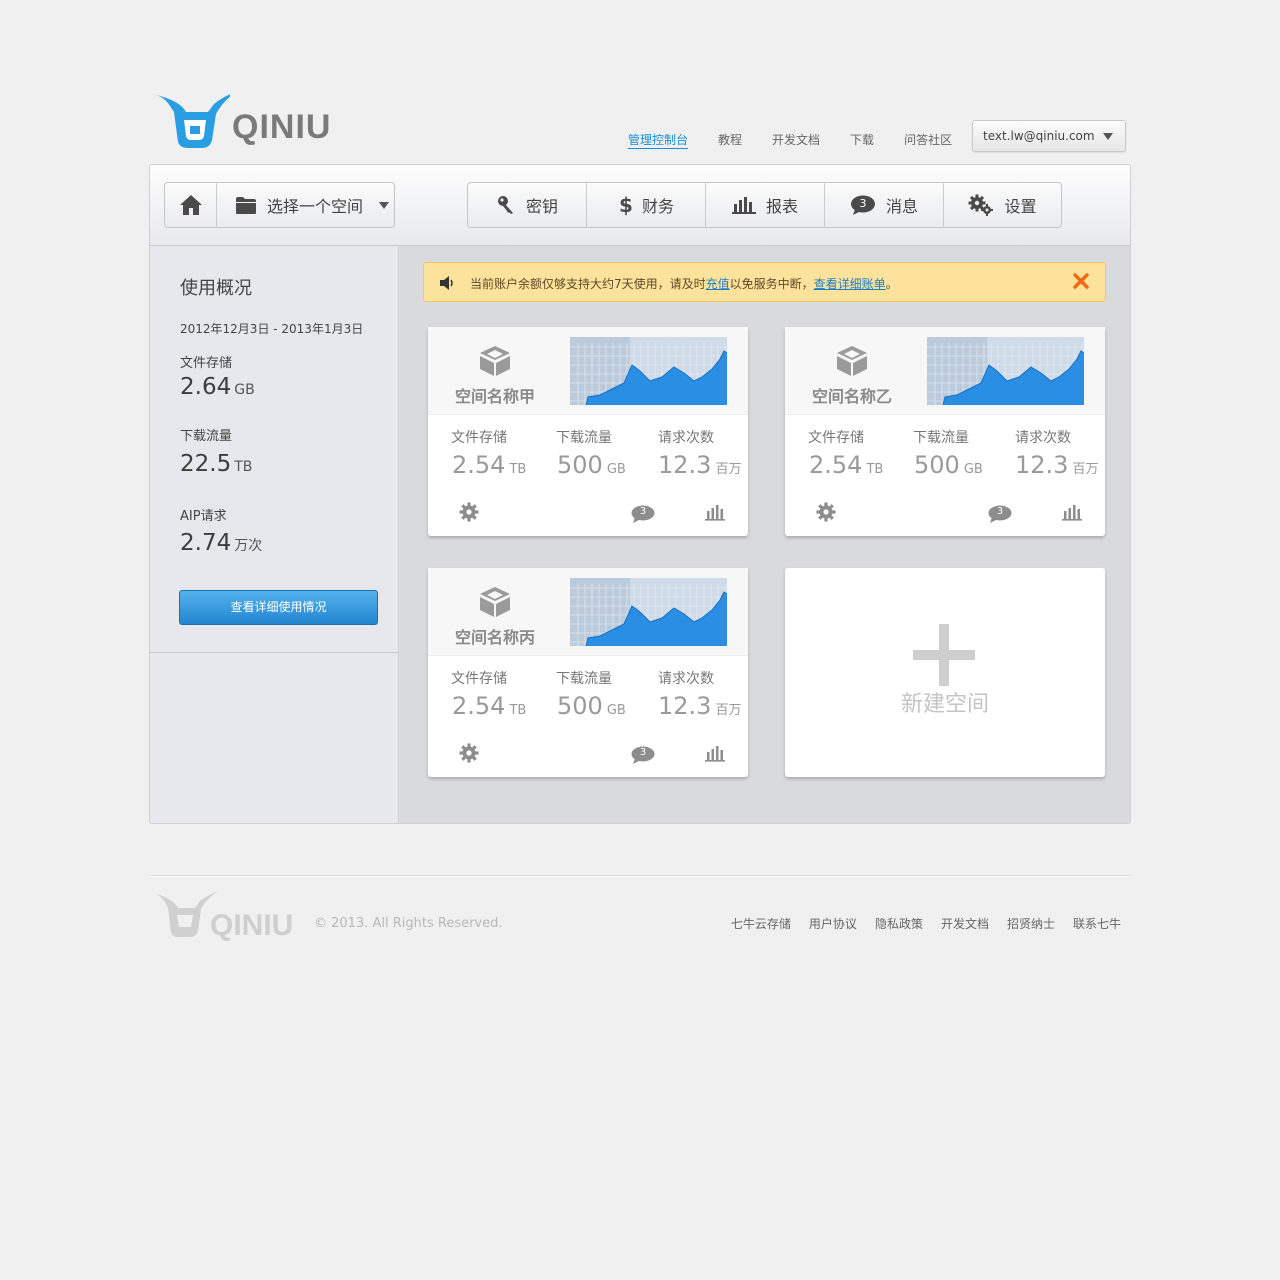 The height and width of the screenshot is (1280, 1280). Describe the element at coordinates (718, 284) in the screenshot. I see `recharge-link: 充值` at that location.